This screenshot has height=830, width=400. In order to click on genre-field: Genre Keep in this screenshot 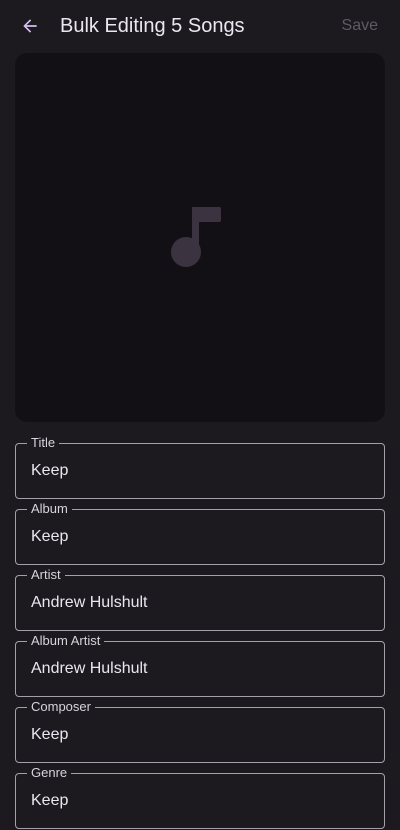, I will do `click(200, 797)`.